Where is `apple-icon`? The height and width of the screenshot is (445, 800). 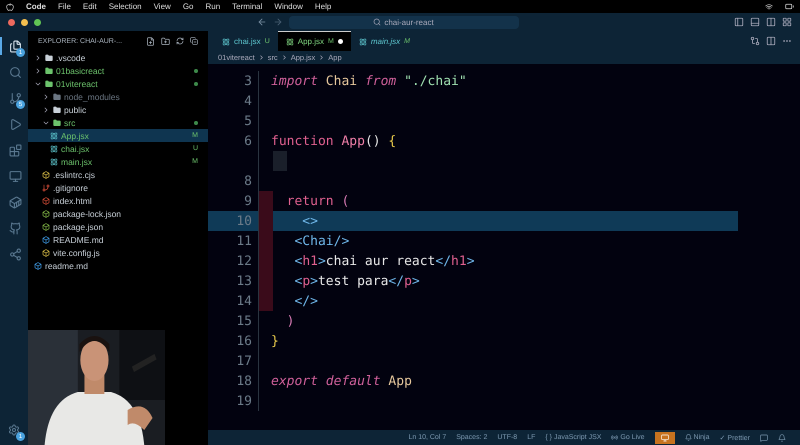 apple-icon is located at coordinates (10, 6).